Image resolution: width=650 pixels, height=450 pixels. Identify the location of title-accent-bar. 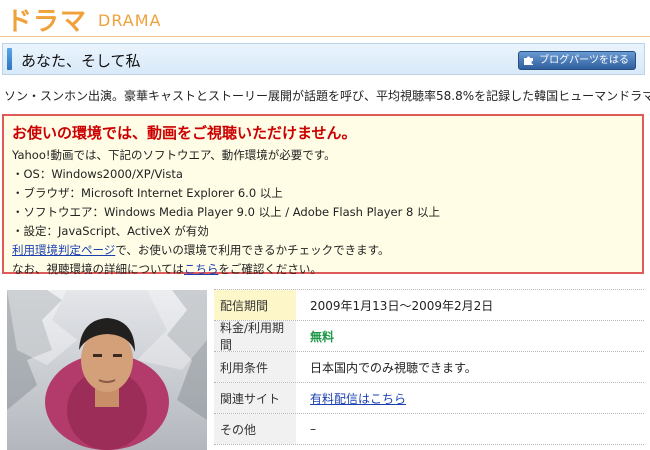
(9, 59).